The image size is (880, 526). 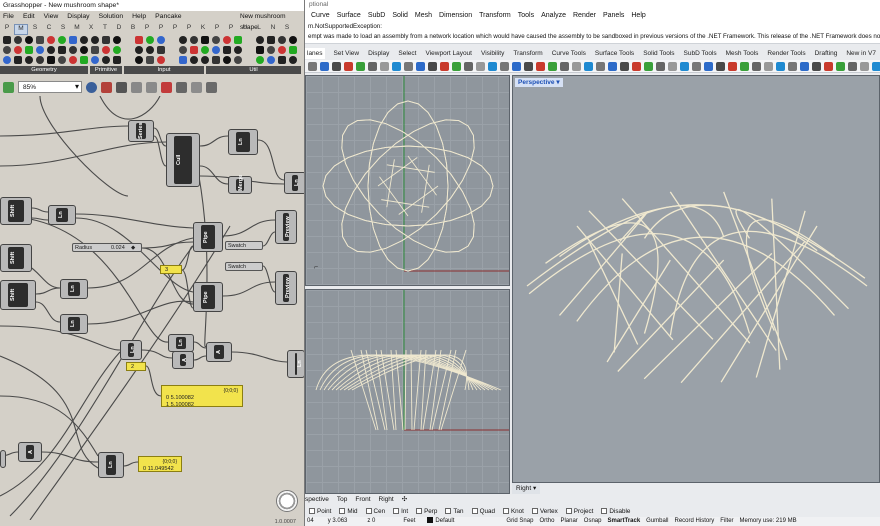 What do you see at coordinates (726, 521) in the screenshot?
I see `status-filter: Filter` at bounding box center [726, 521].